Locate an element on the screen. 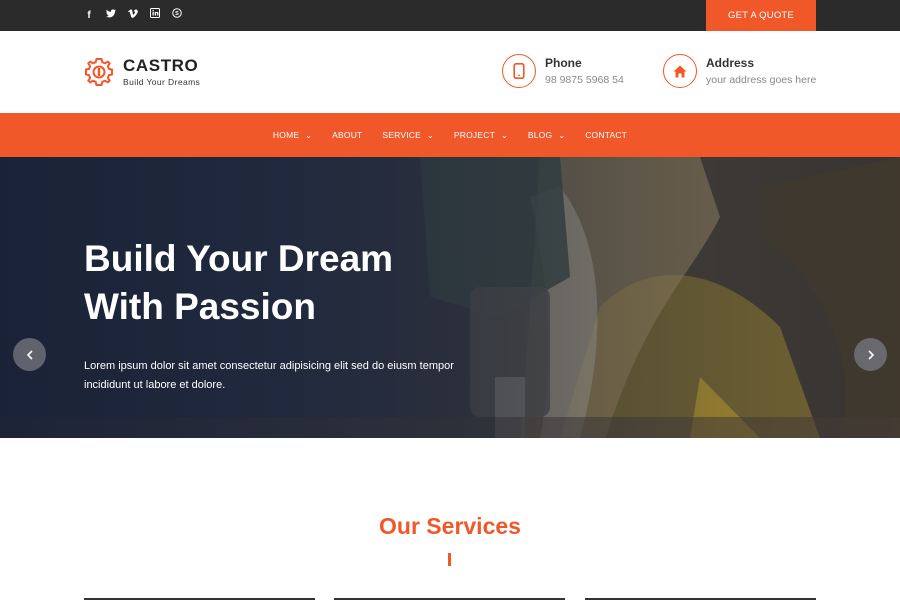 The image size is (900, 600). skype-icon: S is located at coordinates (177, 15).